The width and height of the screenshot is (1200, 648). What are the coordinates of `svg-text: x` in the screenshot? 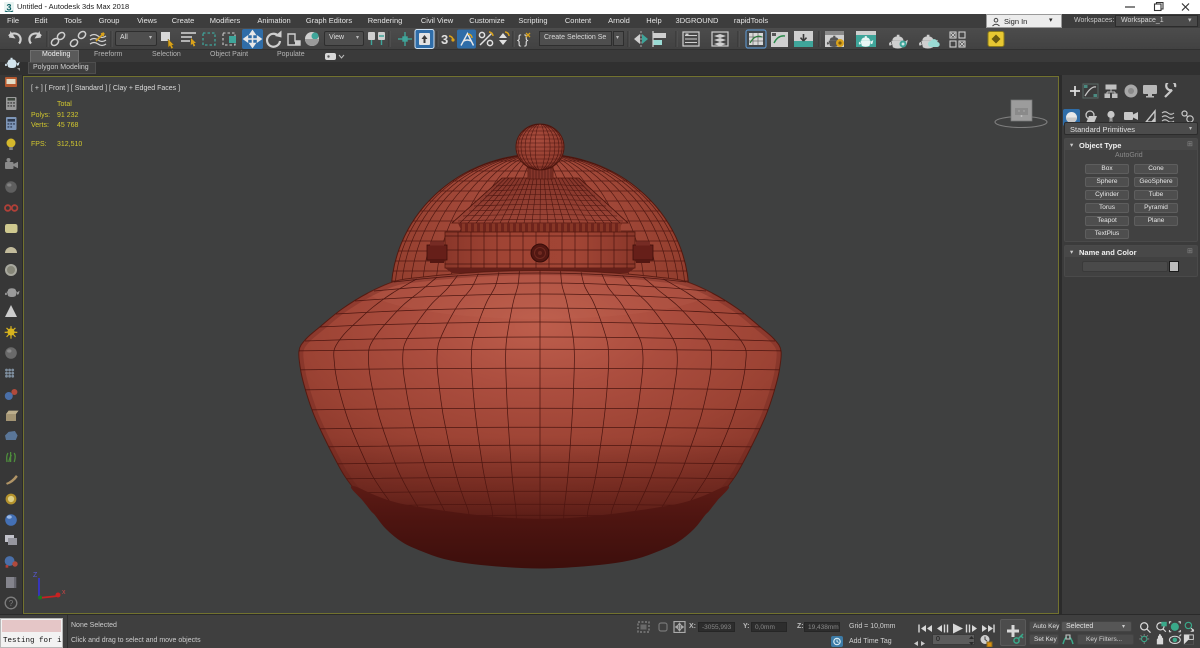 It's located at (64, 592).